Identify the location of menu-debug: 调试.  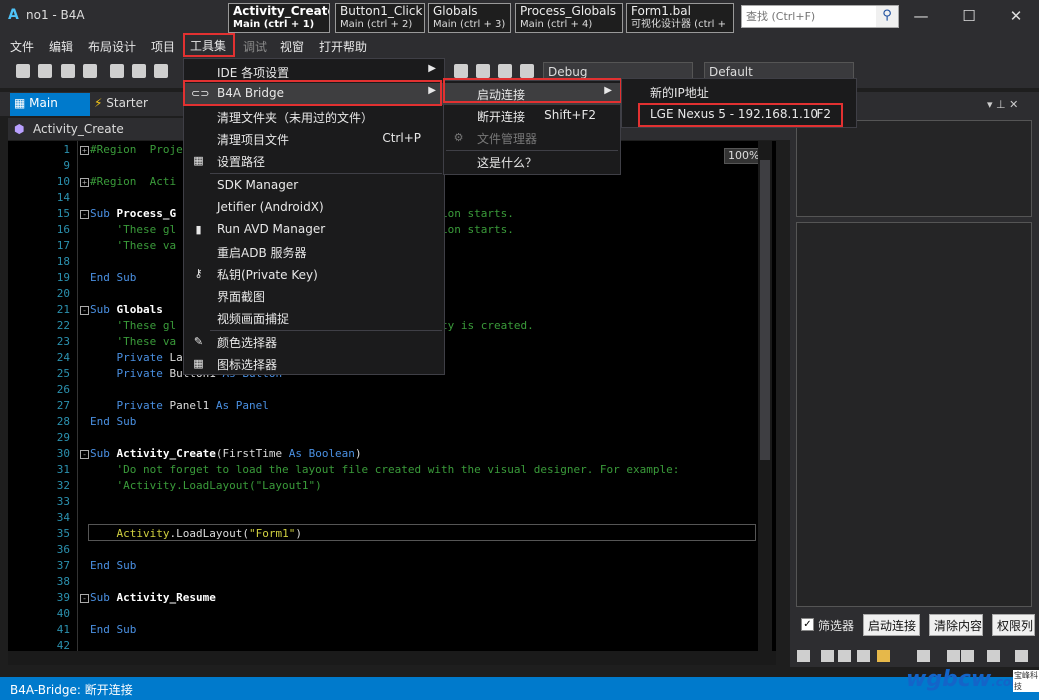
(255, 46).